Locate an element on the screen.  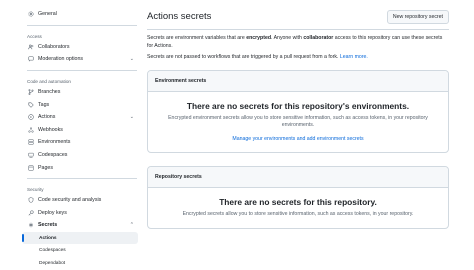
sidebar-subitem-dependabot: Dependabot is located at coordinates (80, 263).